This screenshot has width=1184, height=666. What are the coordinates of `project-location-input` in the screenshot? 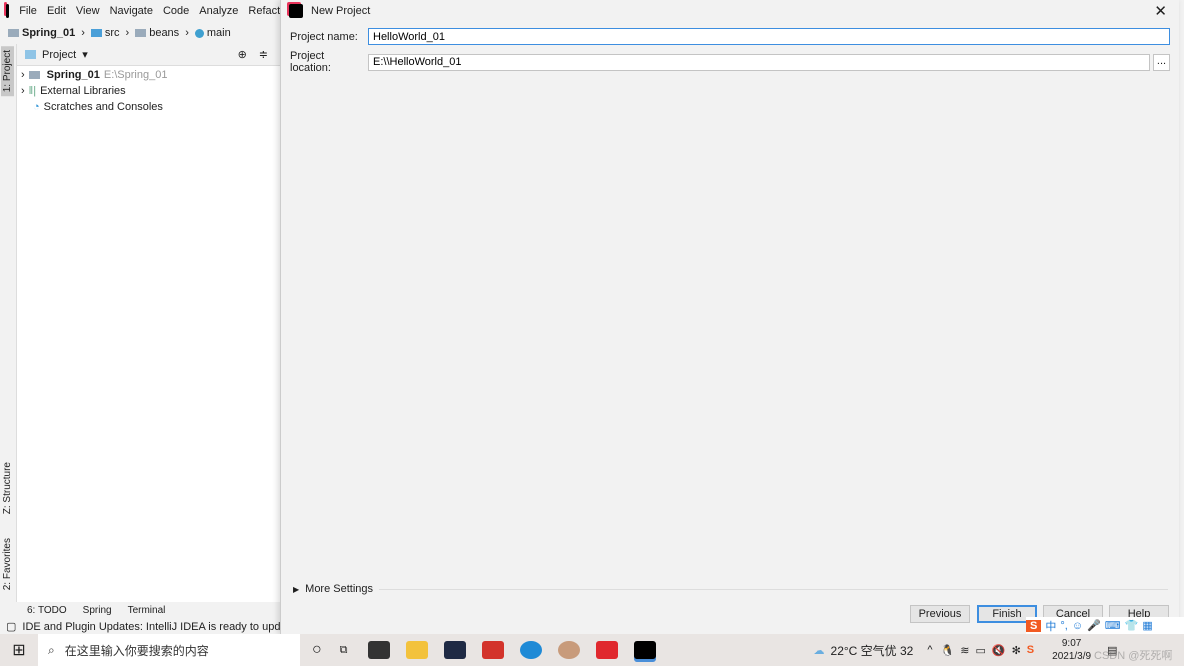 It's located at (759, 62).